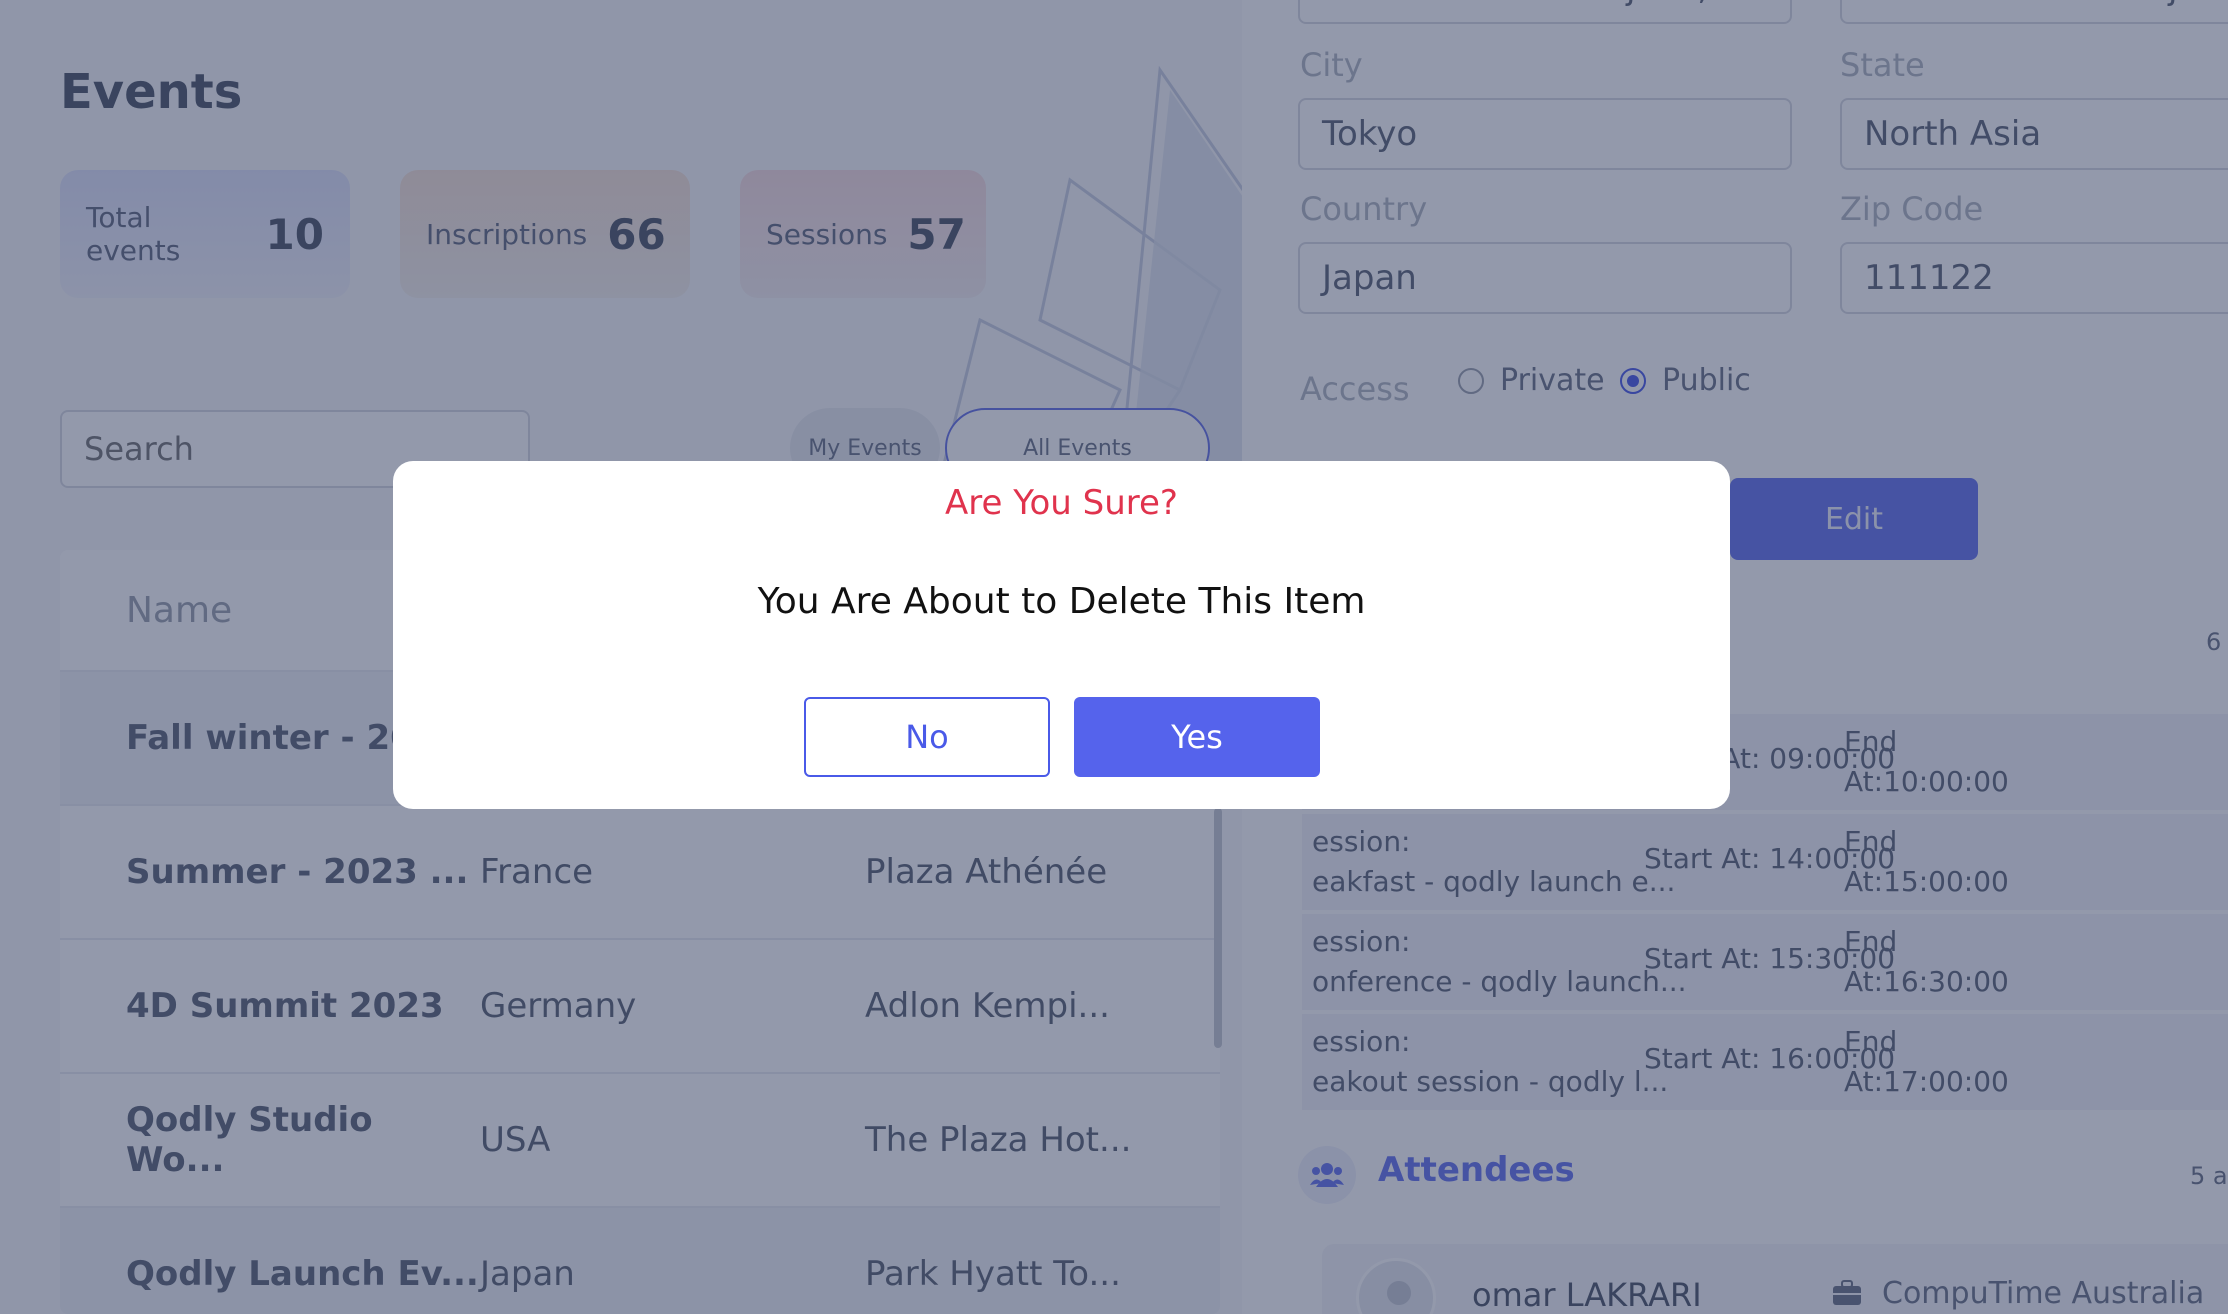  What do you see at coordinates (927, 737) in the screenshot?
I see `no-button: No` at bounding box center [927, 737].